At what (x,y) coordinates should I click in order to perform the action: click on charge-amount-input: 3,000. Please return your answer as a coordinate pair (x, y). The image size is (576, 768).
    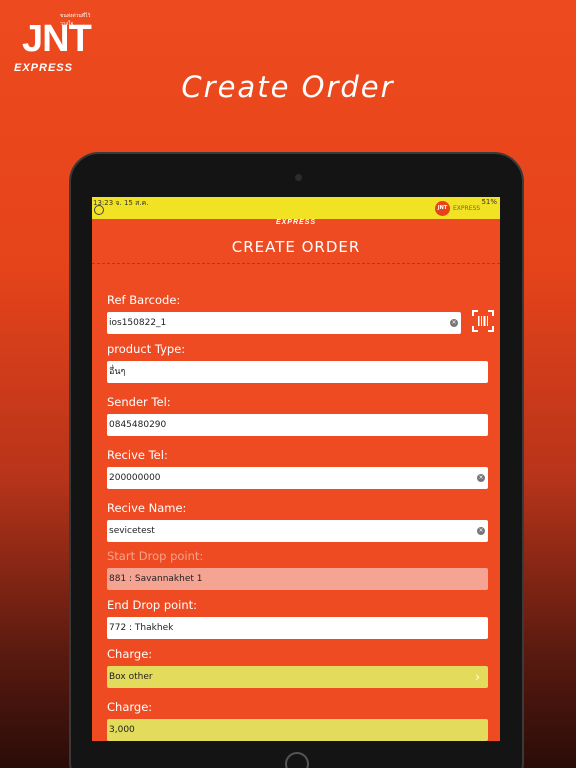
    Looking at the image, I should click on (297, 730).